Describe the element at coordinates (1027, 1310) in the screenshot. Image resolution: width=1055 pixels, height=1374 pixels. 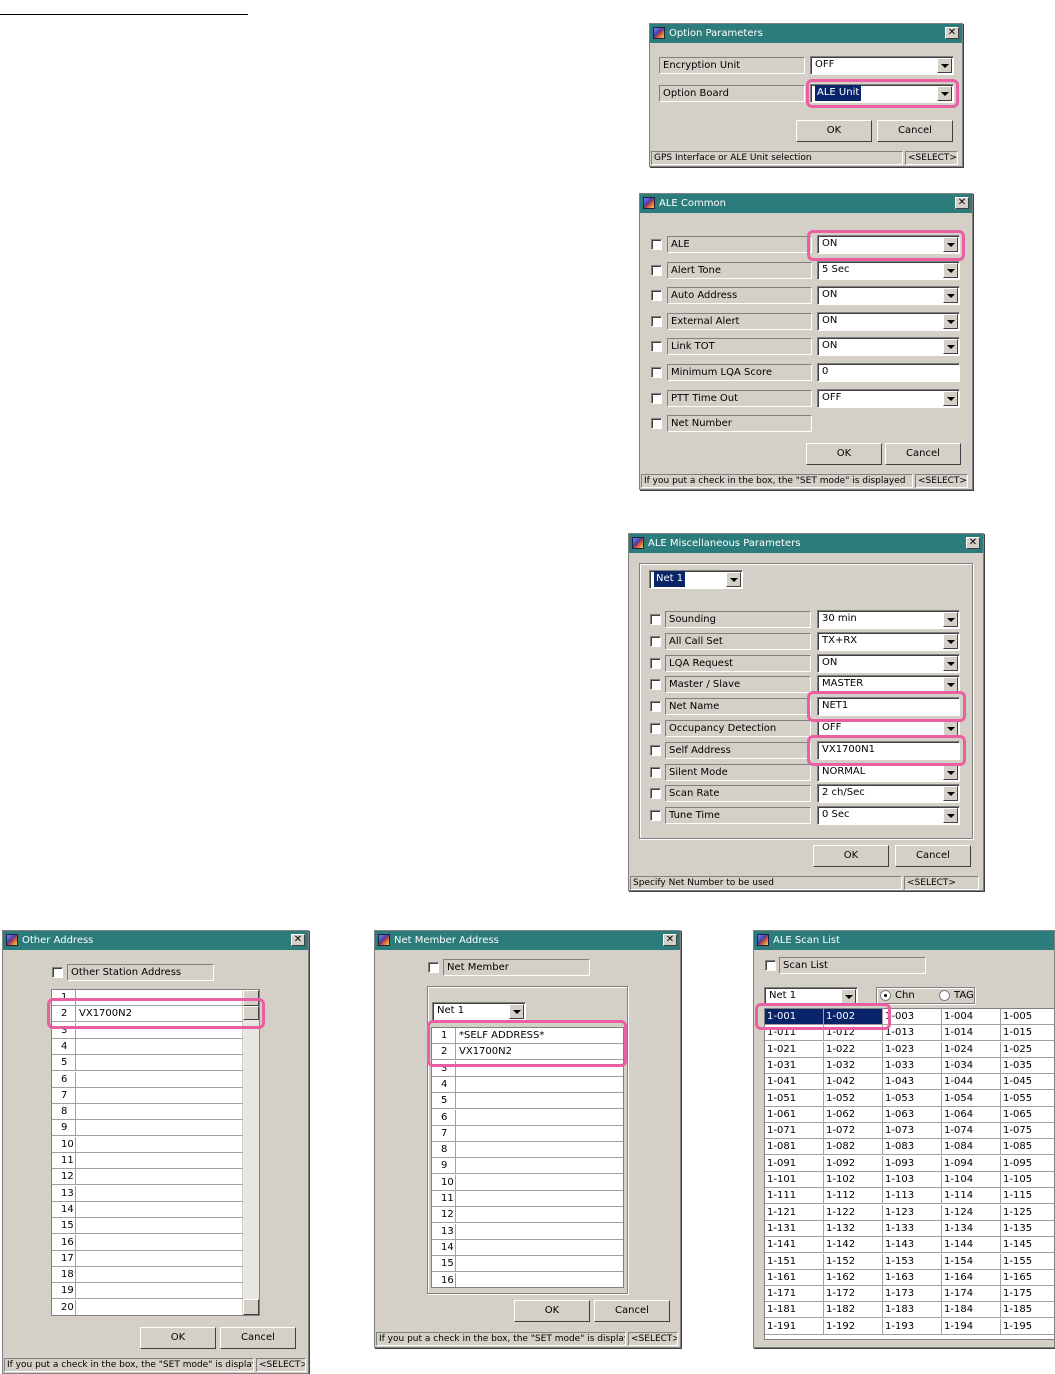
I see `scan-cell: 1-185` at that location.